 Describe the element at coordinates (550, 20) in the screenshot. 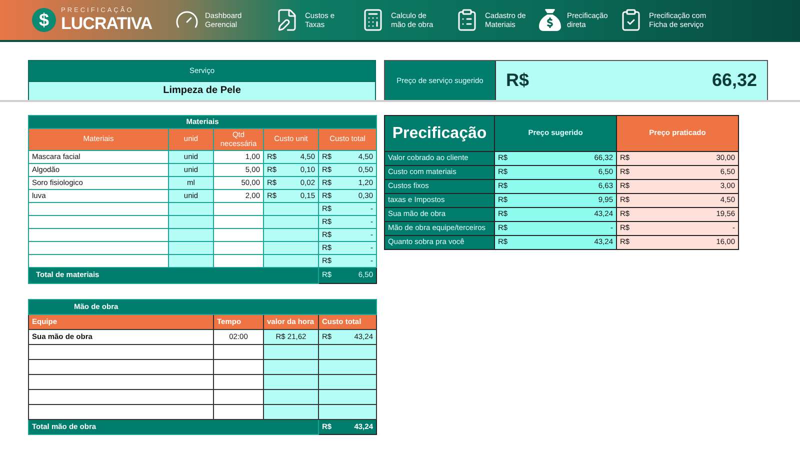

I see `money-bag-icon` at that location.